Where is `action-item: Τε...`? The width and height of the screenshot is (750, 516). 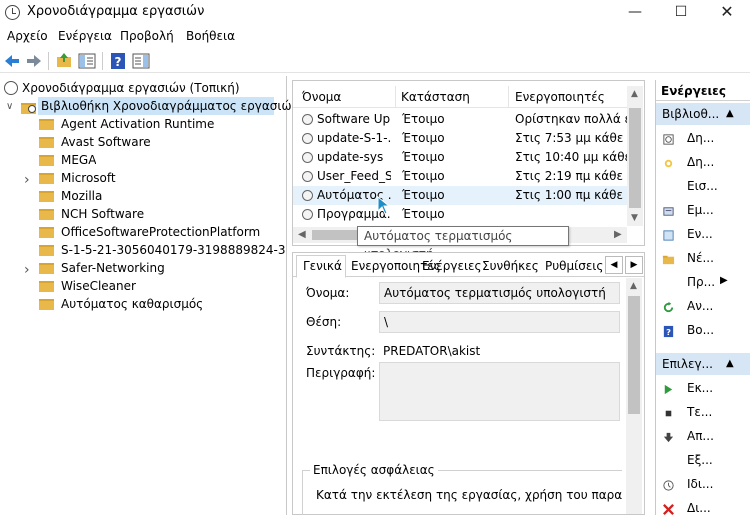
action-item: Τε... is located at coordinates (699, 412).